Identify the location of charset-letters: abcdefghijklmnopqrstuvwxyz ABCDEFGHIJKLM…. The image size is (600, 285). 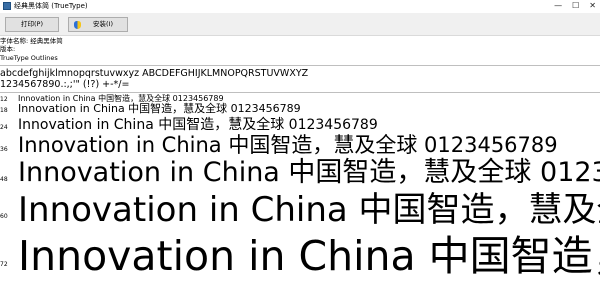
(154, 73).